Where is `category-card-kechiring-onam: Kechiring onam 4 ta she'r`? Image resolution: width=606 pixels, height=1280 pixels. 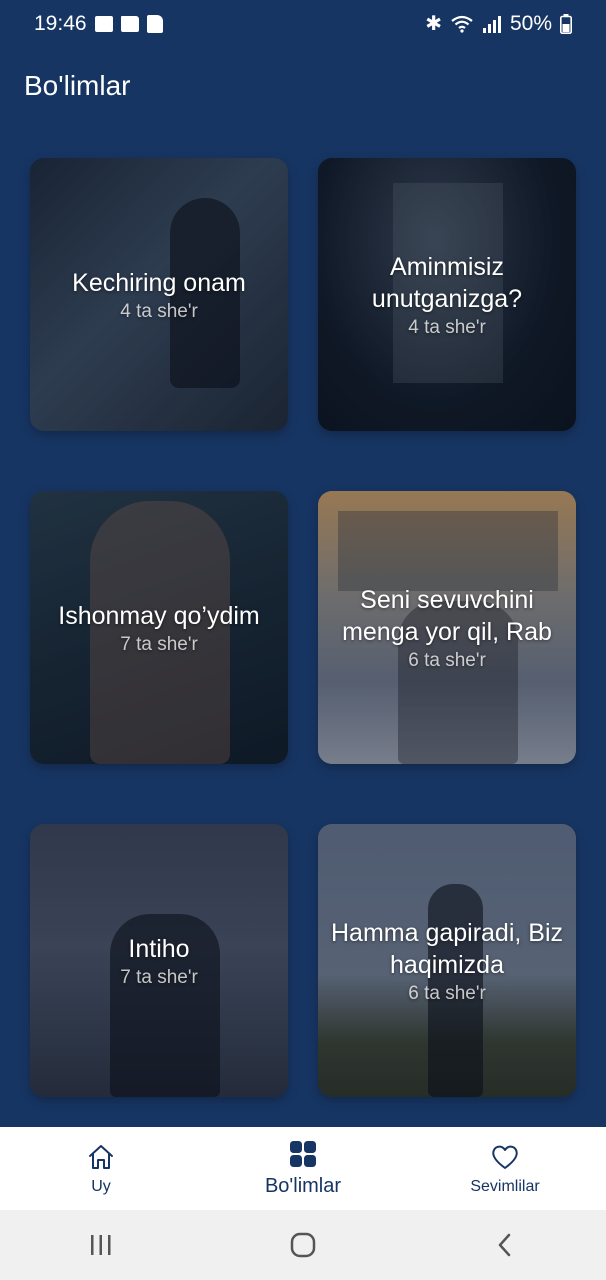
category-card-kechiring-onam: Kechiring onam 4 ta she'r is located at coordinates (159, 294).